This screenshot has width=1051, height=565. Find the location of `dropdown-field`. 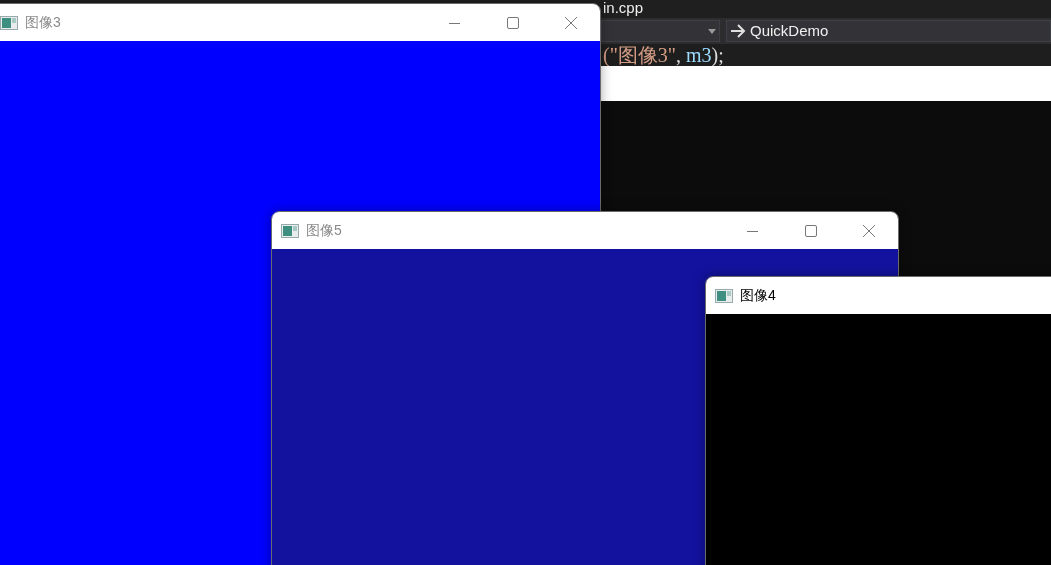

dropdown-field is located at coordinates (660, 31).